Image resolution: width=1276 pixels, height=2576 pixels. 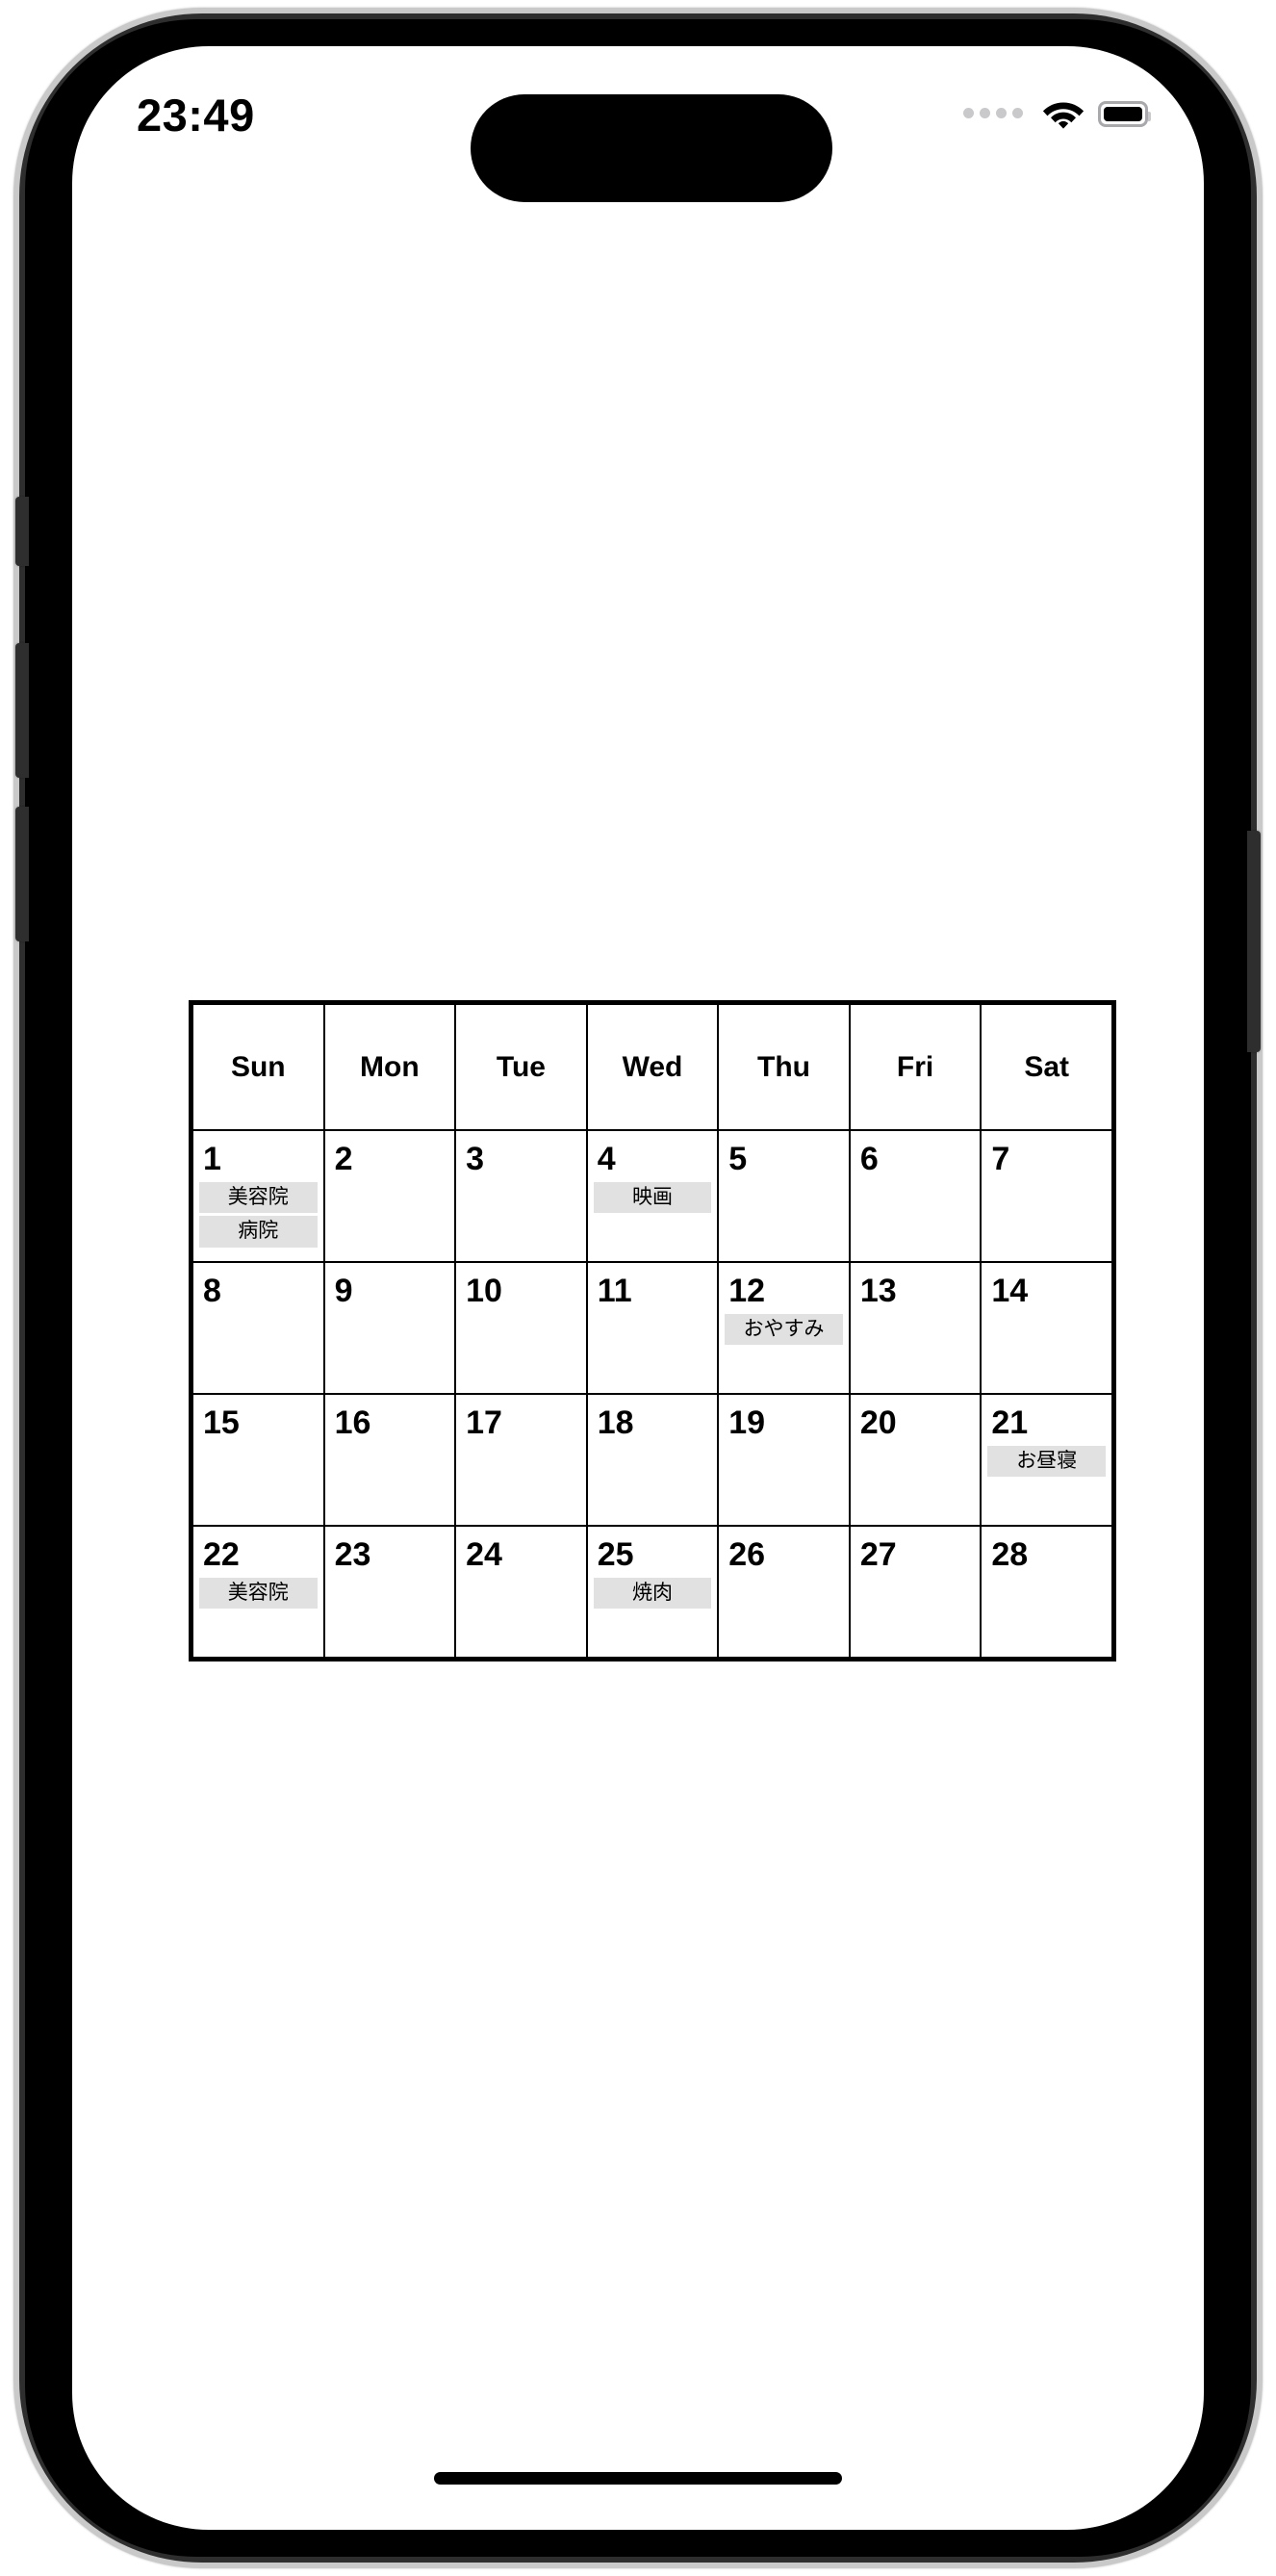 What do you see at coordinates (212, 1291) in the screenshot?
I see `day-number: 8` at bounding box center [212, 1291].